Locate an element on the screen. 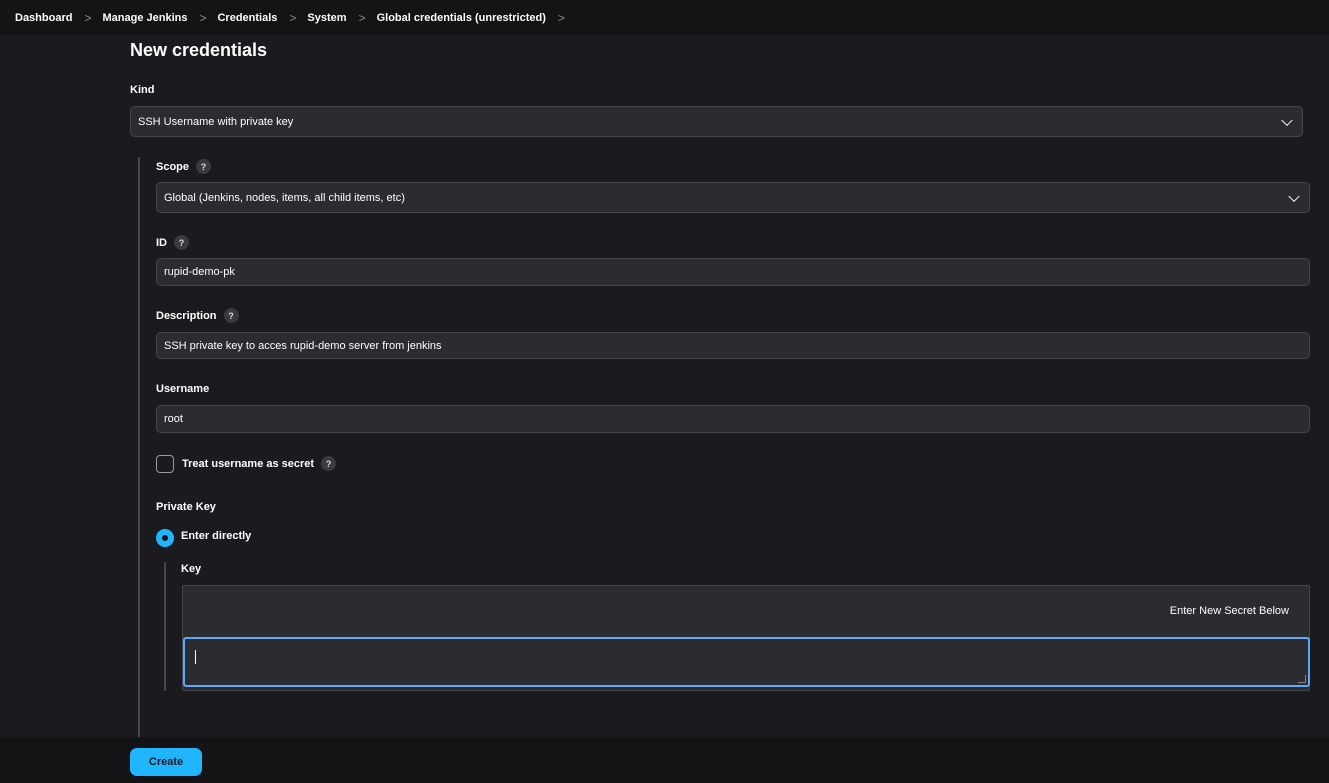 The height and width of the screenshot is (783, 1329). enter-directly-label: Enter directly is located at coordinates (216, 536).